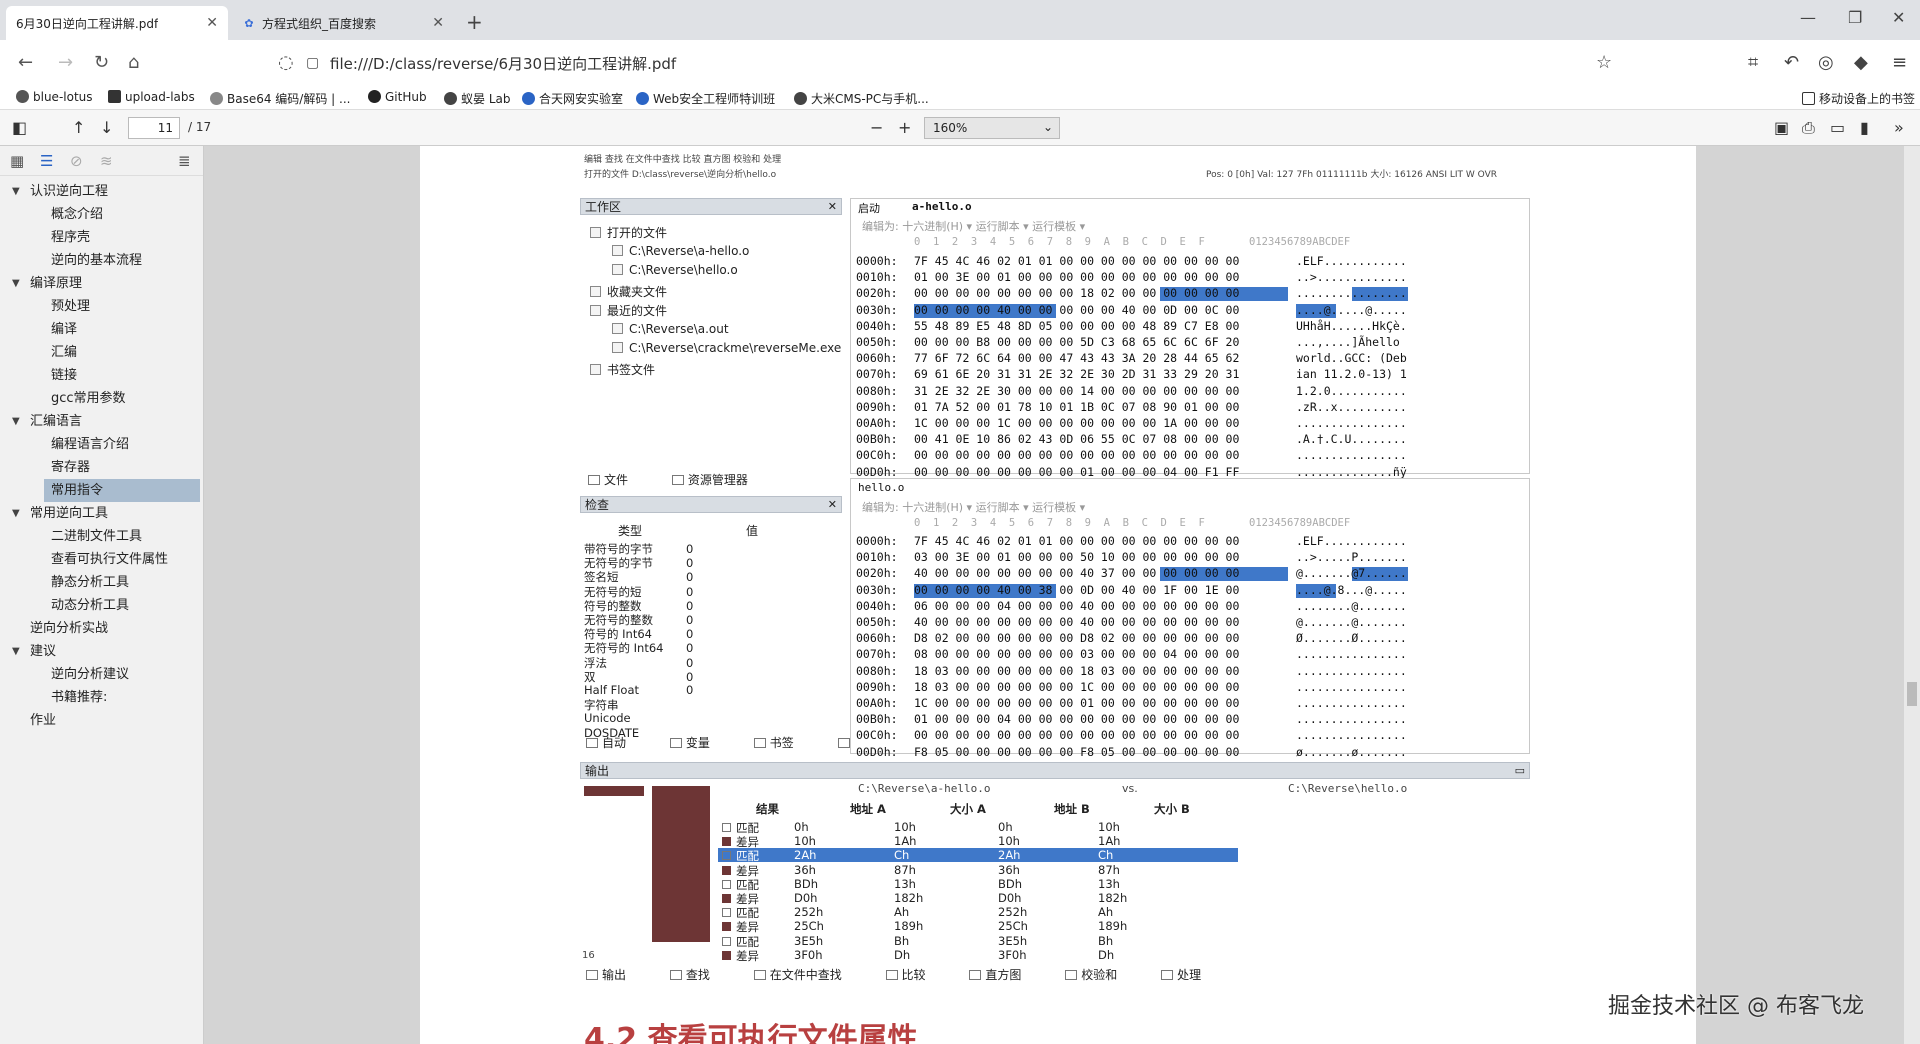 The width and height of the screenshot is (1920, 1044). Describe the element at coordinates (869, 208) in the screenshot. I see `tab-start: 启动` at that location.